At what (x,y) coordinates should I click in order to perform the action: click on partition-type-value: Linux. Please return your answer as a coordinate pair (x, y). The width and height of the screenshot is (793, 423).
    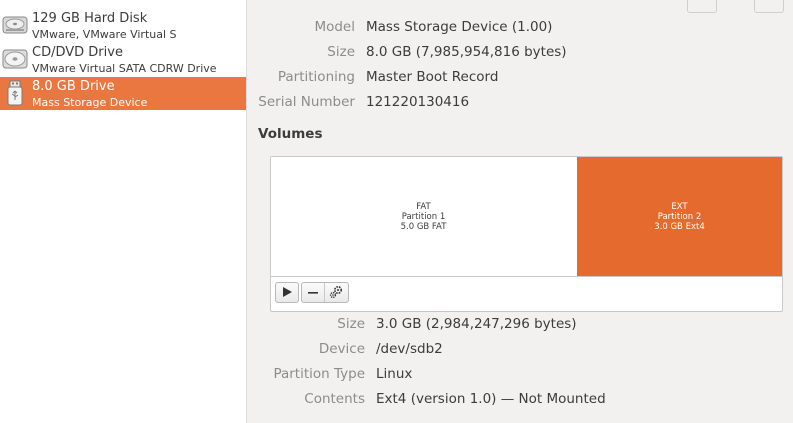
    Looking at the image, I should click on (394, 374).